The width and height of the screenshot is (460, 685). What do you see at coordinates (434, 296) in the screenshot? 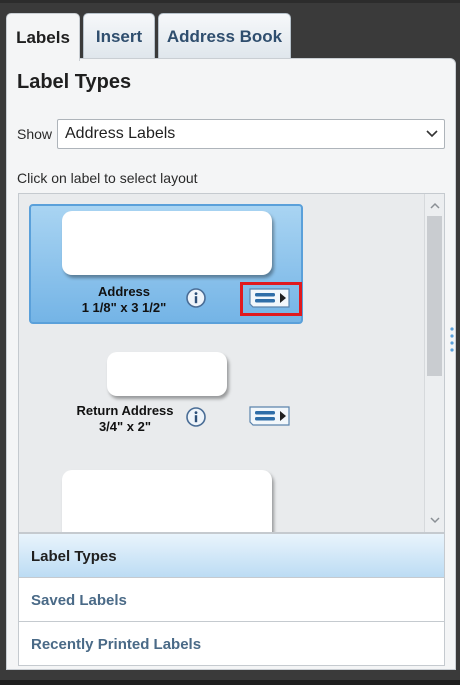
I see `scrollbar-thumb` at bounding box center [434, 296].